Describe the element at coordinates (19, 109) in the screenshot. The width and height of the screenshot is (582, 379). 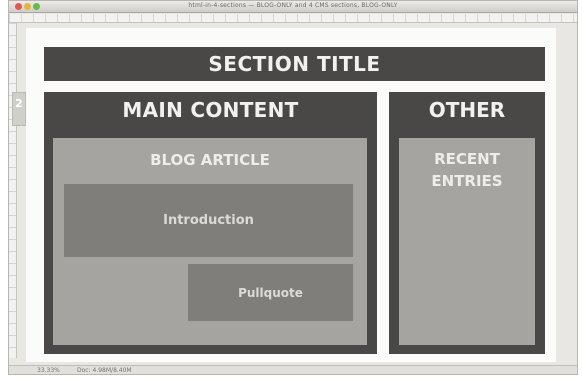
I see `side-panel-tab: 2` at that location.